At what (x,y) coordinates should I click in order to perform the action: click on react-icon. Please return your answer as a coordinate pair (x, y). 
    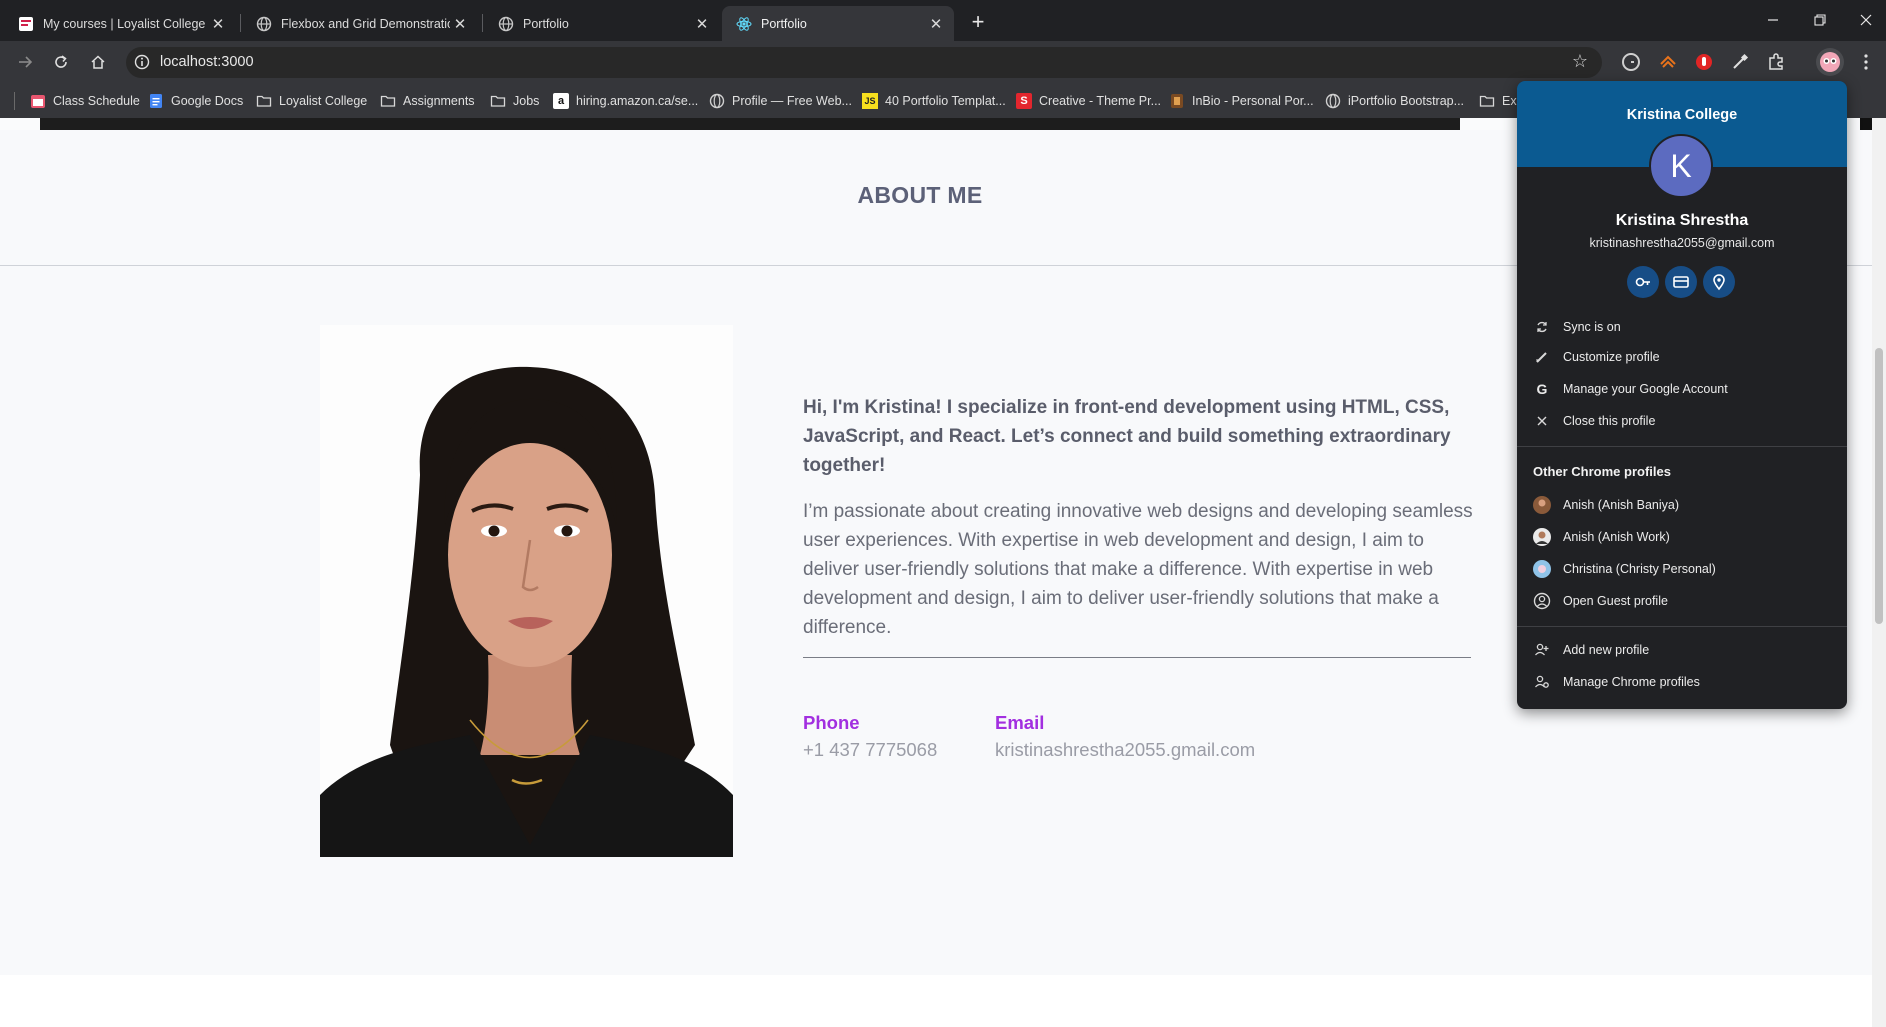
    Looking at the image, I should click on (744, 24).